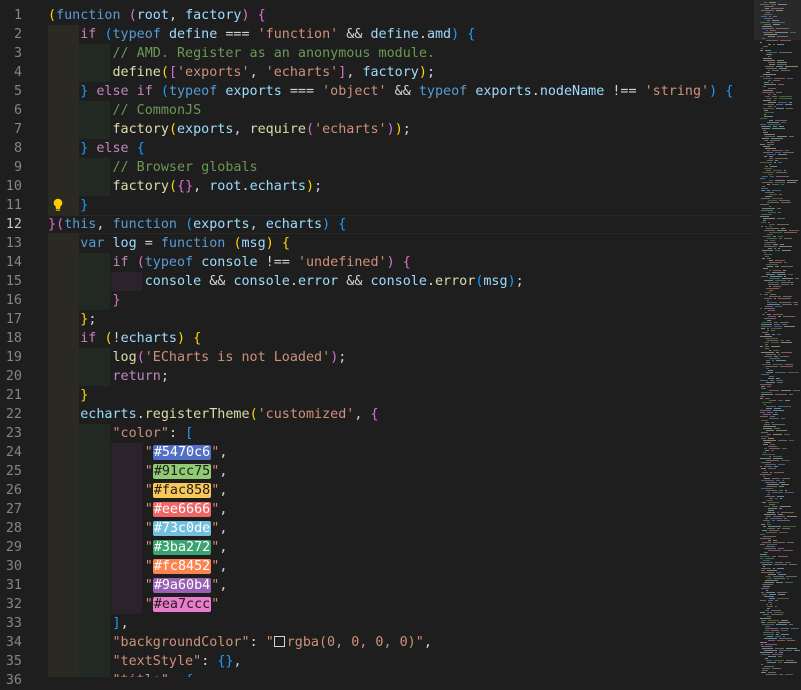  I want to click on color-swatch: #5470c6, so click(182, 452).